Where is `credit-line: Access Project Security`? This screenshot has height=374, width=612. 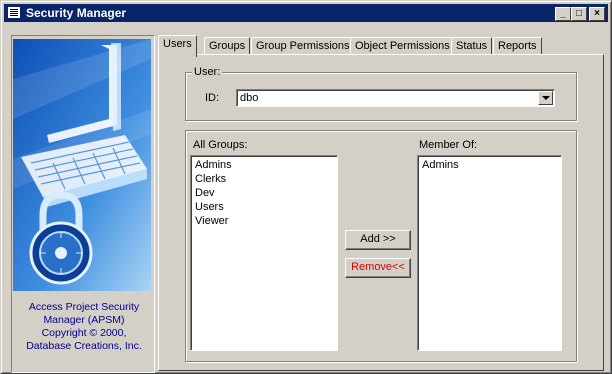 credit-line: Access Project Security is located at coordinates (84, 307).